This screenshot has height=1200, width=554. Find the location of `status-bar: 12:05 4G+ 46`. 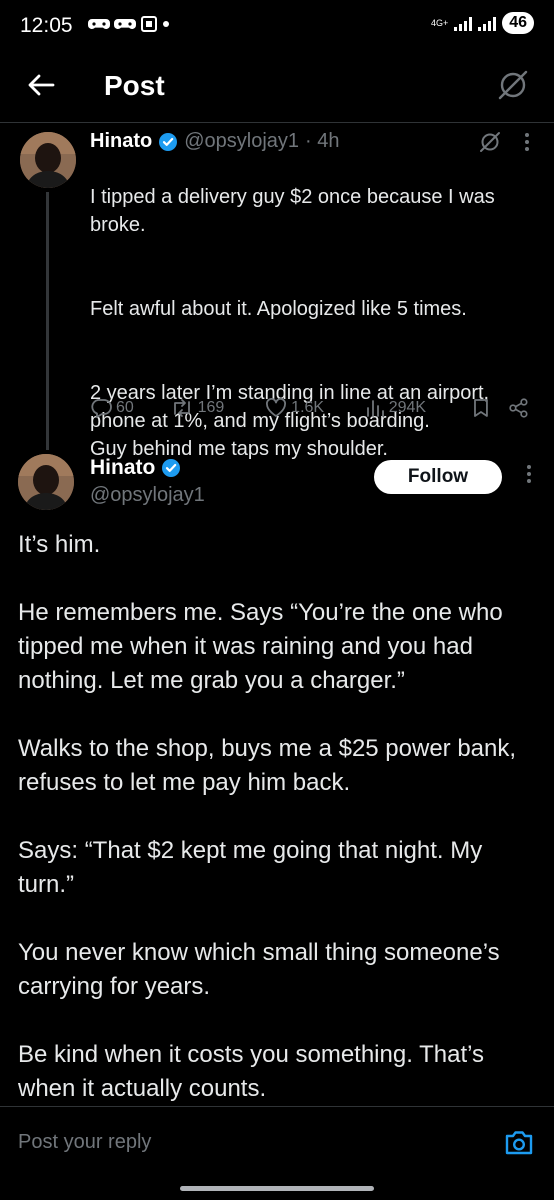

status-bar: 12:05 4G+ 46 is located at coordinates (277, 26).